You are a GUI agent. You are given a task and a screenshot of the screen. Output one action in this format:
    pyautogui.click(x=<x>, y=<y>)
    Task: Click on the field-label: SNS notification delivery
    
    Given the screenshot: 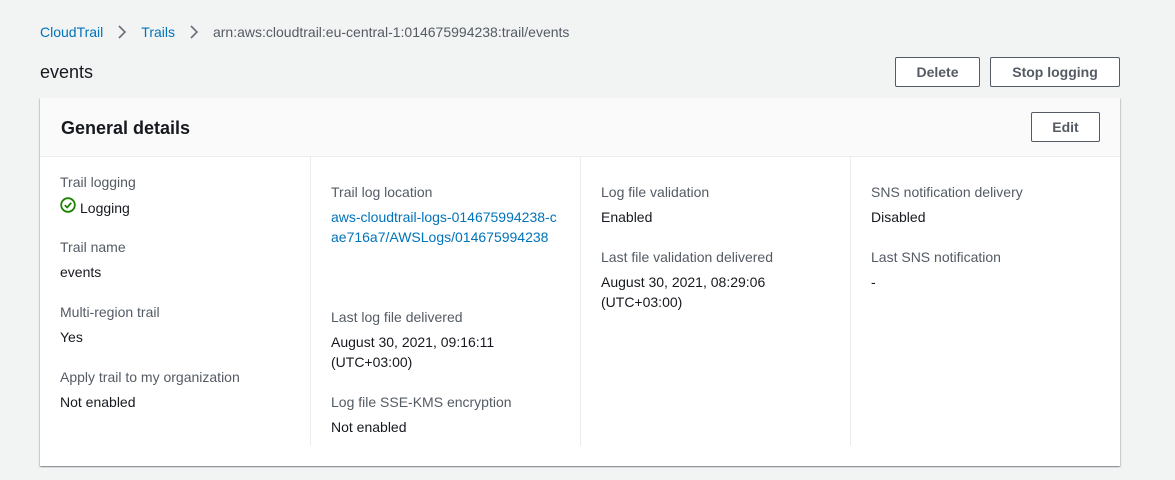 What is the action you would take?
    pyautogui.click(x=947, y=192)
    